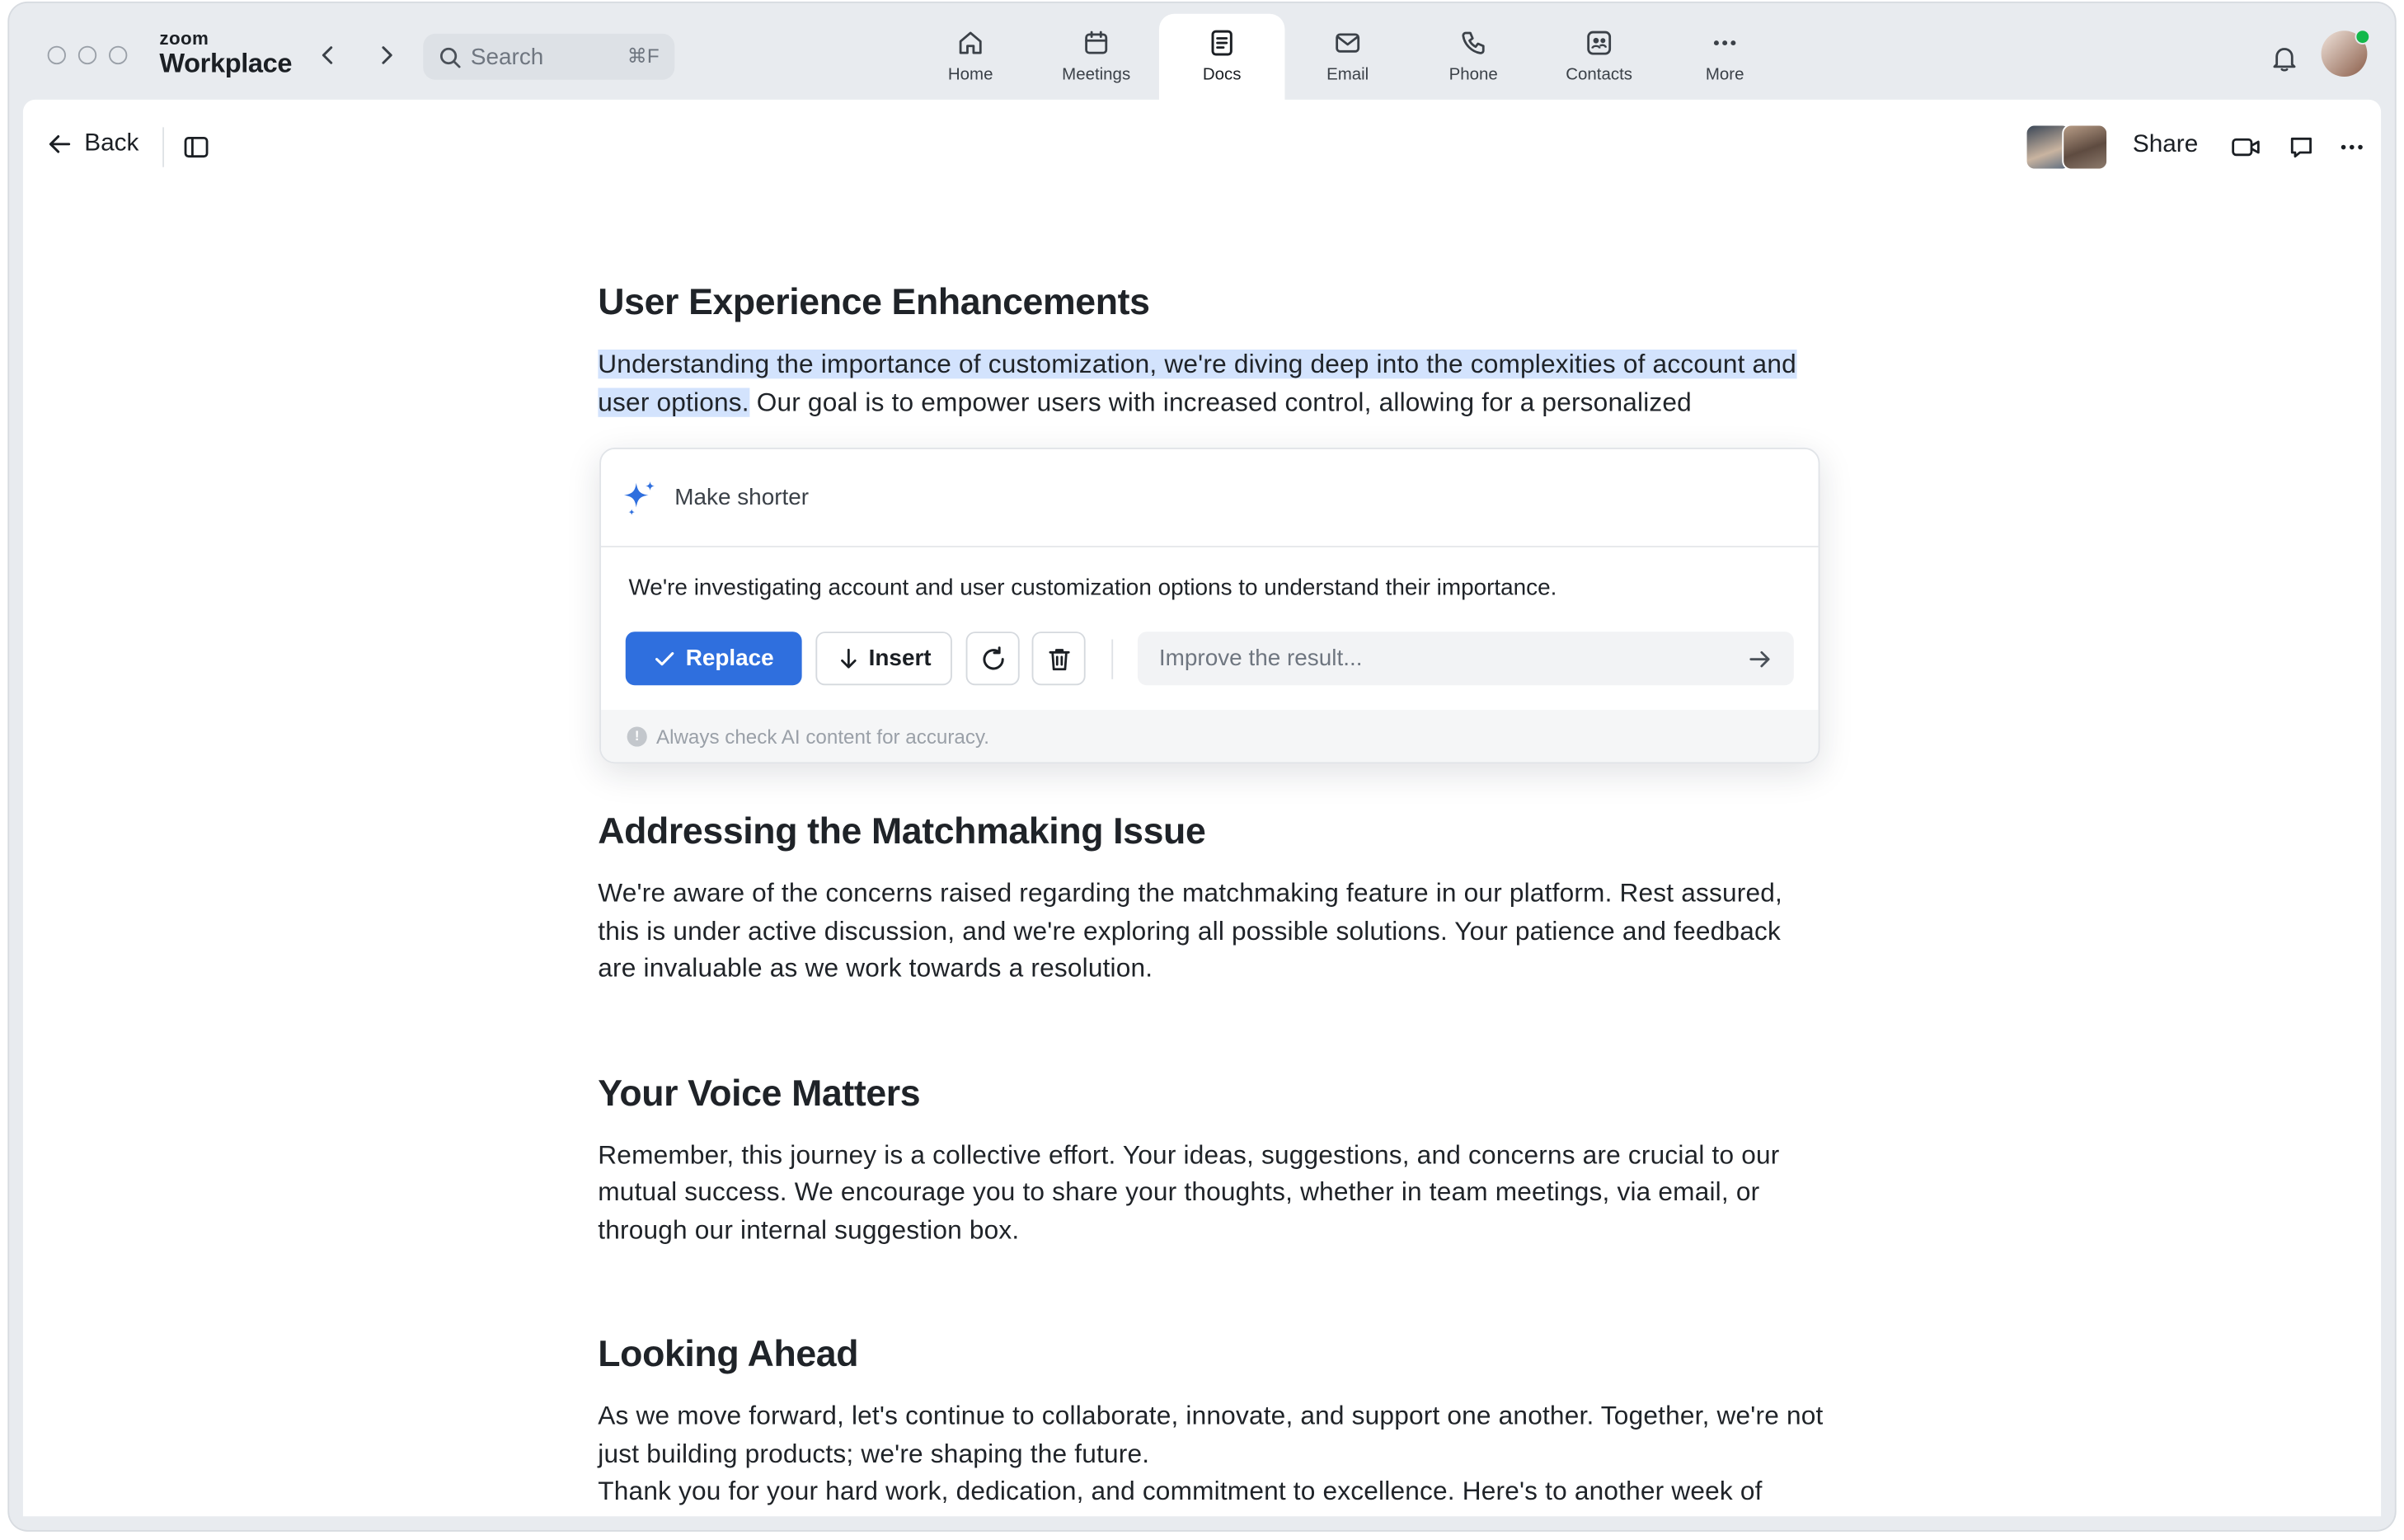  I want to click on trash-icon, so click(1058, 659).